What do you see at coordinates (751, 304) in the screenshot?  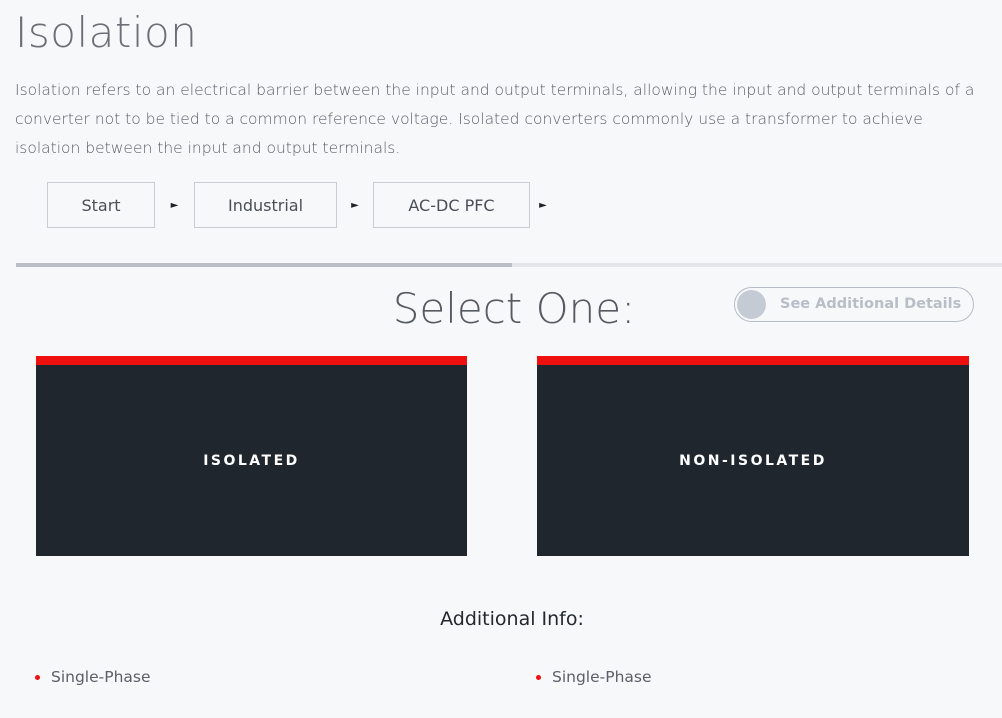 I see `toggle-knob` at bounding box center [751, 304].